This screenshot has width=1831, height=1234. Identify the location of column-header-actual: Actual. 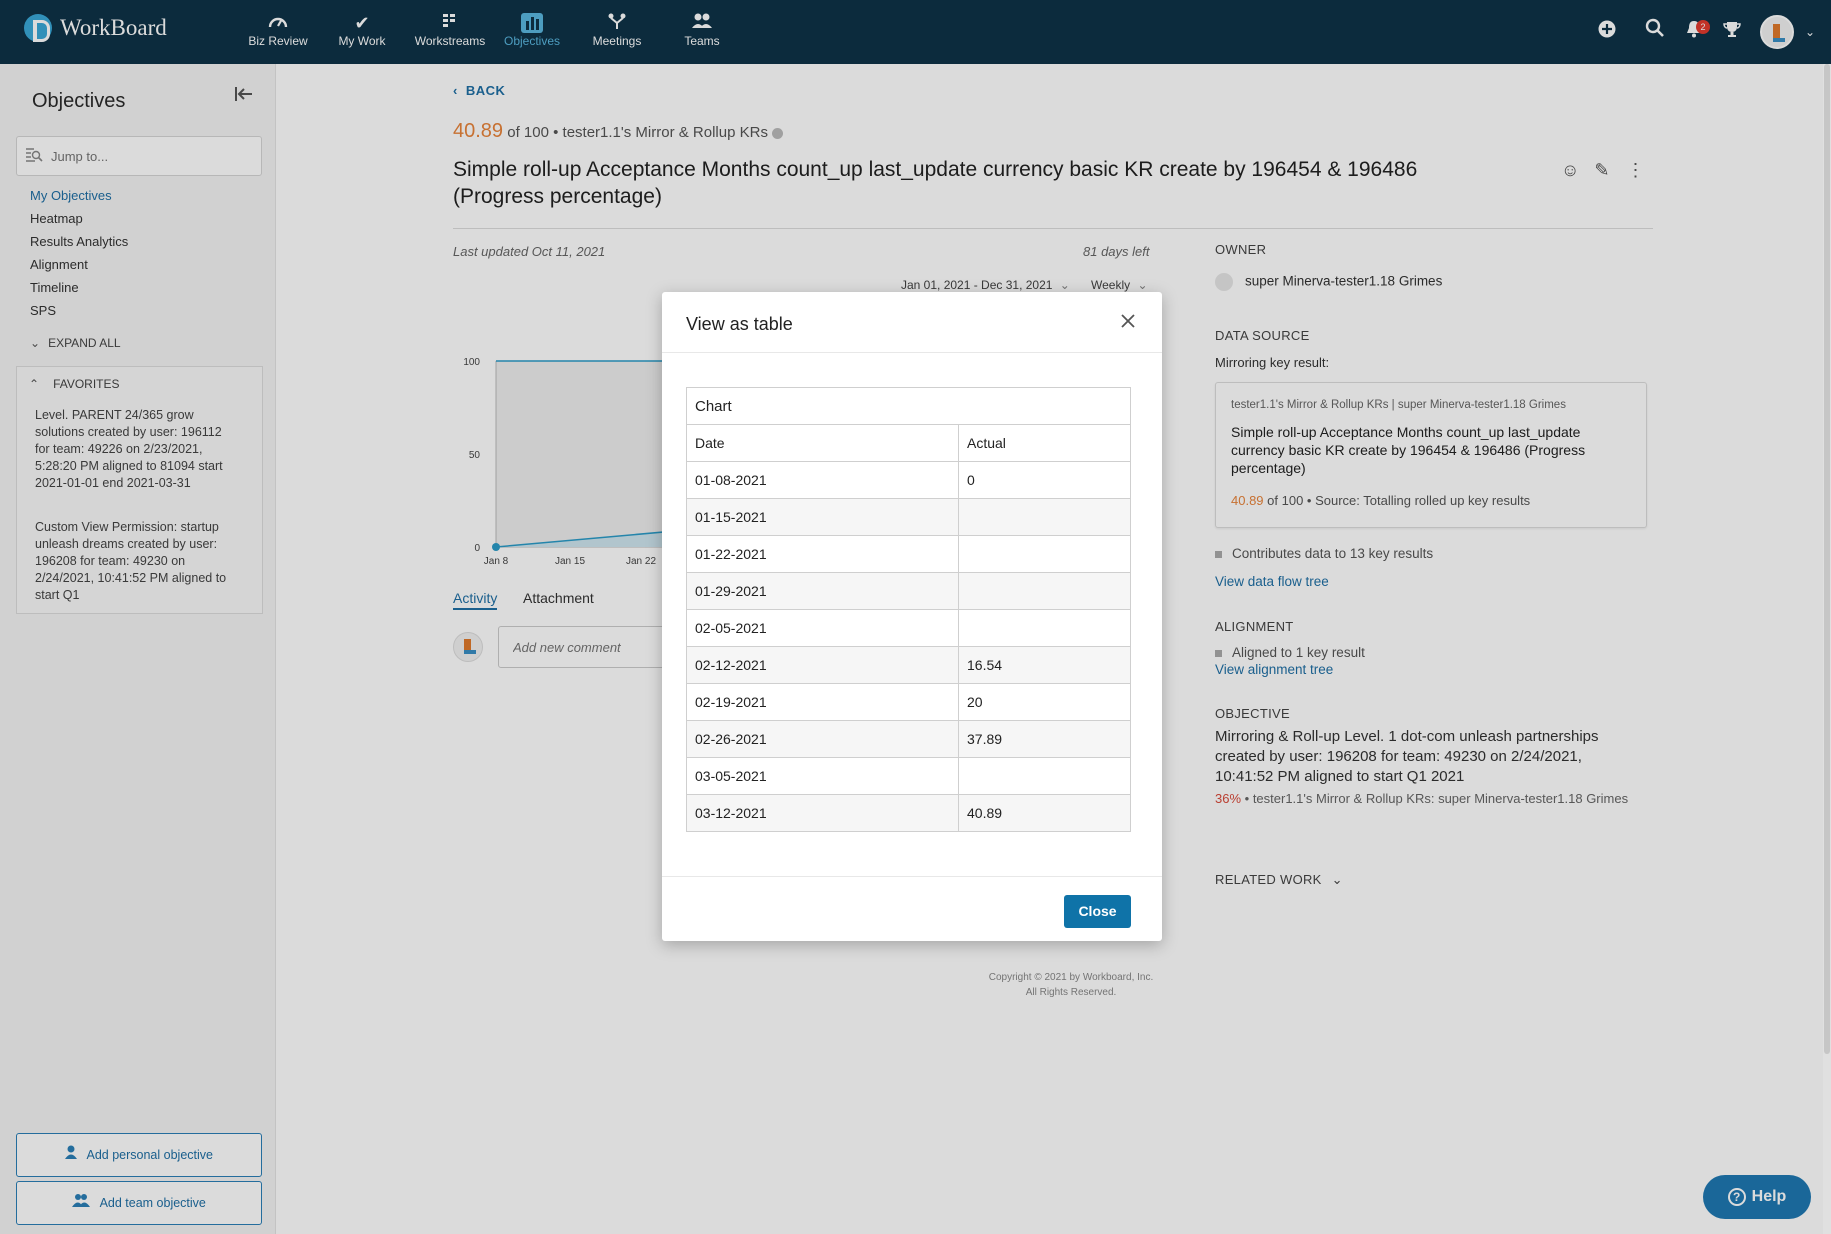
(1044, 443).